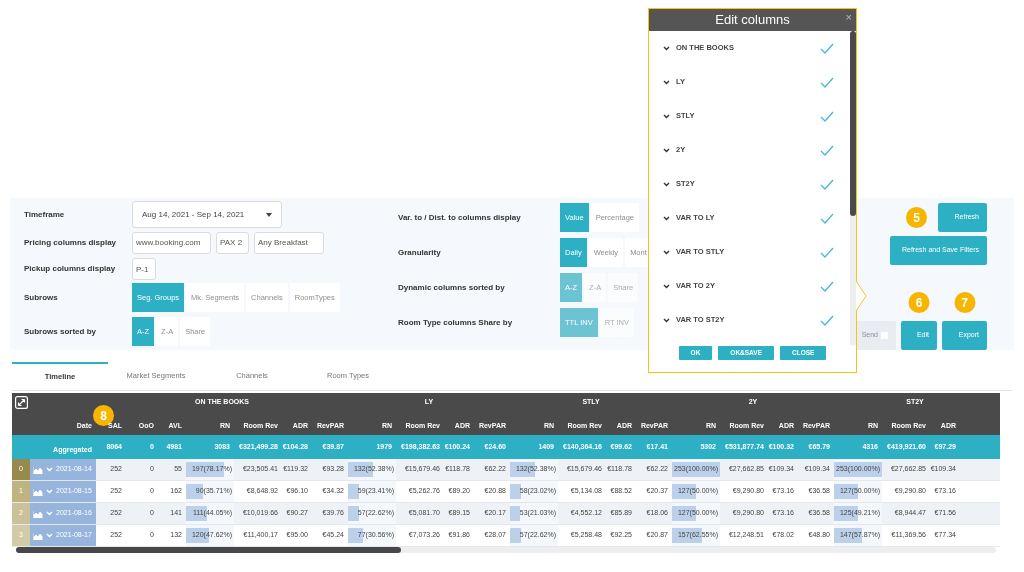 The width and height of the screenshot is (1024, 572). What do you see at coordinates (232, 242) in the screenshot?
I see `input-field: PAX 2` at bounding box center [232, 242].